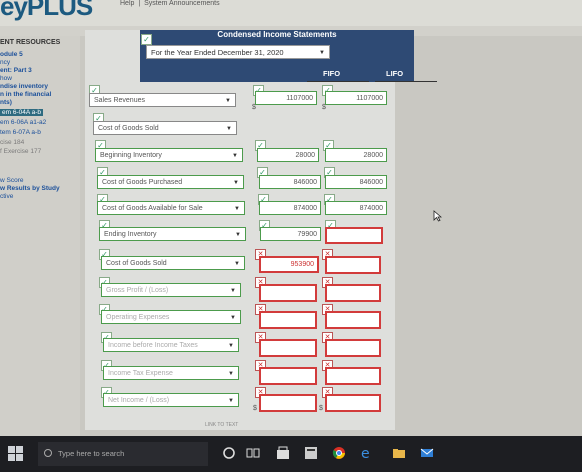 The width and height of the screenshot is (582, 472). I want to click on statement-title: Condensed Income Statements, so click(277, 34).